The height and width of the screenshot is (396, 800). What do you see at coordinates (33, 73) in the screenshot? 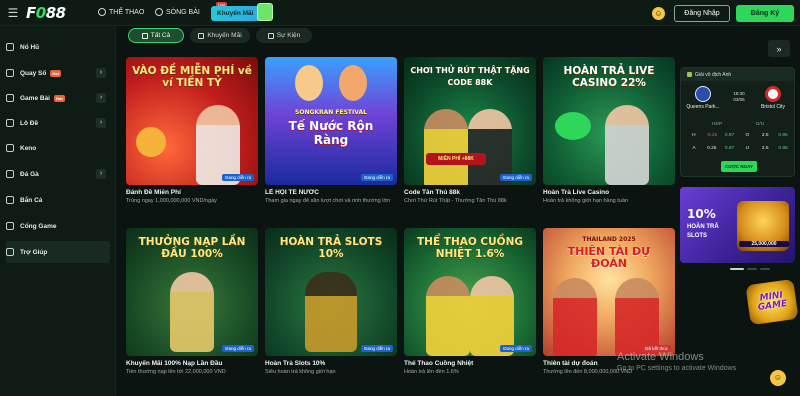
I see `sidebar-item-label: Quay Số` at bounding box center [33, 73].